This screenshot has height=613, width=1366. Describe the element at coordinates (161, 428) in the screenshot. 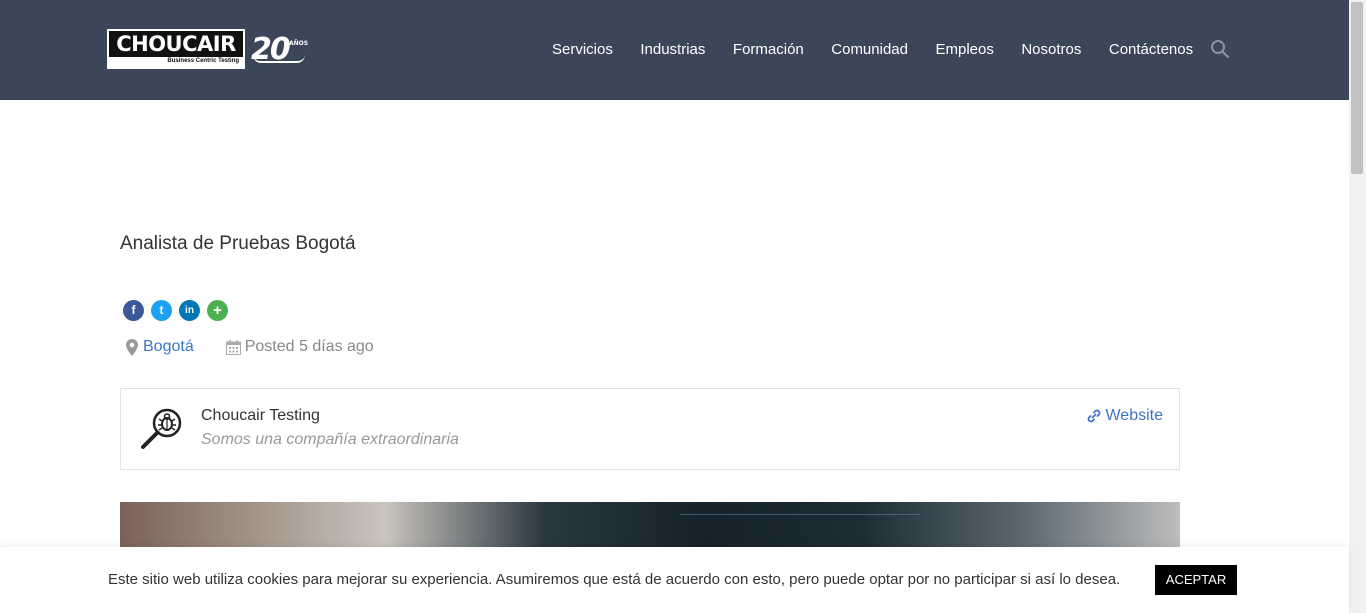

I see `bug-magnifier-icon` at that location.